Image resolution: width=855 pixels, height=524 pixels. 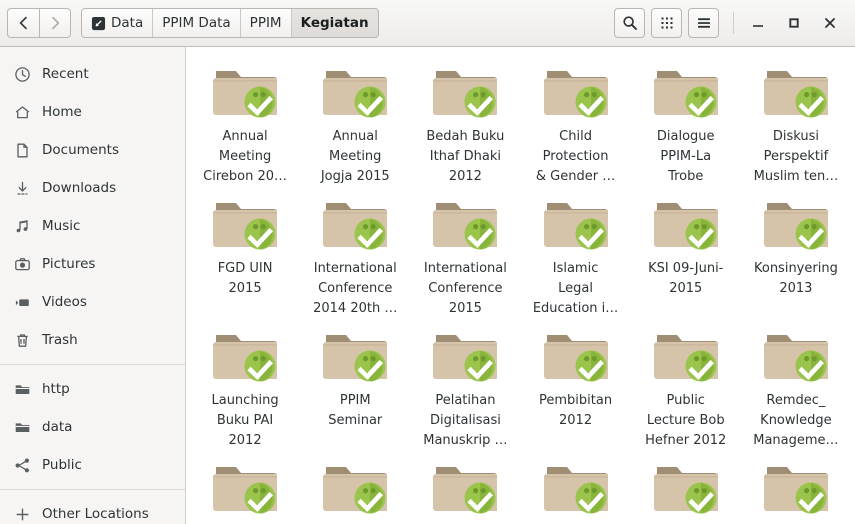 I want to click on file-label-line: Seminar, so click(x=355, y=420).